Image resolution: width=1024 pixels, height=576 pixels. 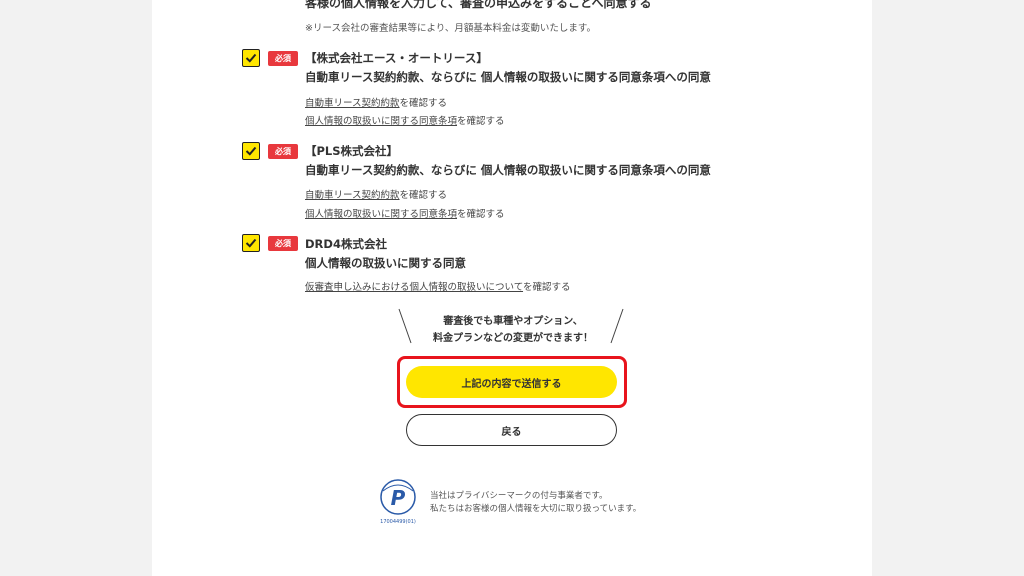 I want to click on privacy-line-1: 当社はプライバシーマークの付与事業者です。, so click(x=519, y=496).